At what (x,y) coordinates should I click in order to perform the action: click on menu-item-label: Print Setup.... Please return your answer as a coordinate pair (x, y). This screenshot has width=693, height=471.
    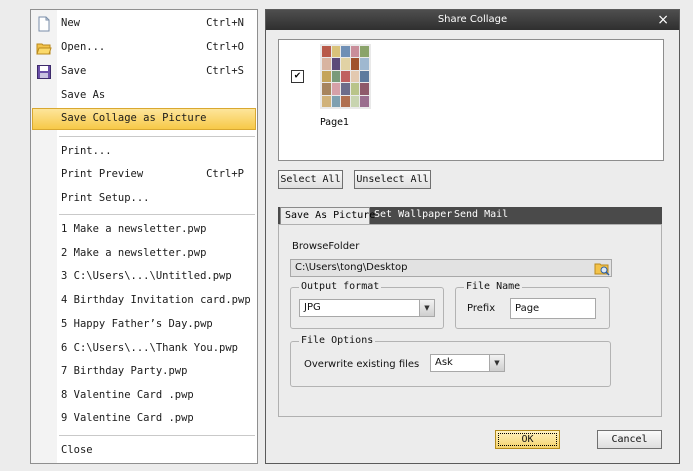
    Looking at the image, I should click on (105, 198).